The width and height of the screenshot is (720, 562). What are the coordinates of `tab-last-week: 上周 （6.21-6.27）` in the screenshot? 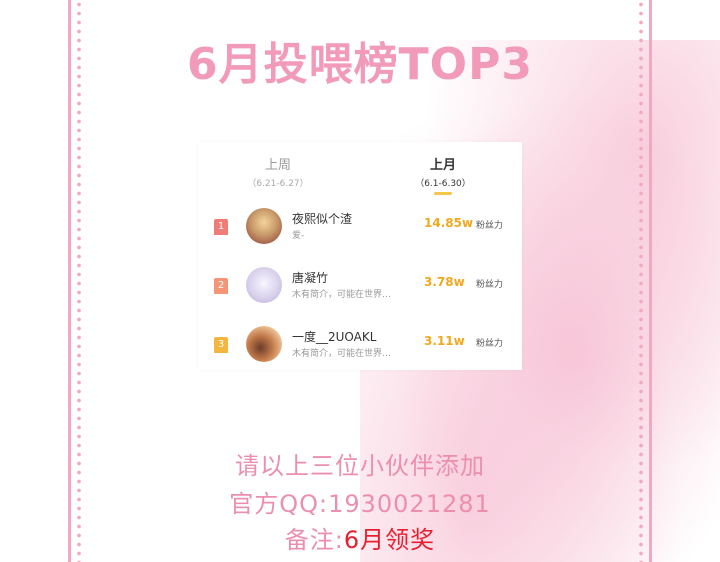 It's located at (278, 171).